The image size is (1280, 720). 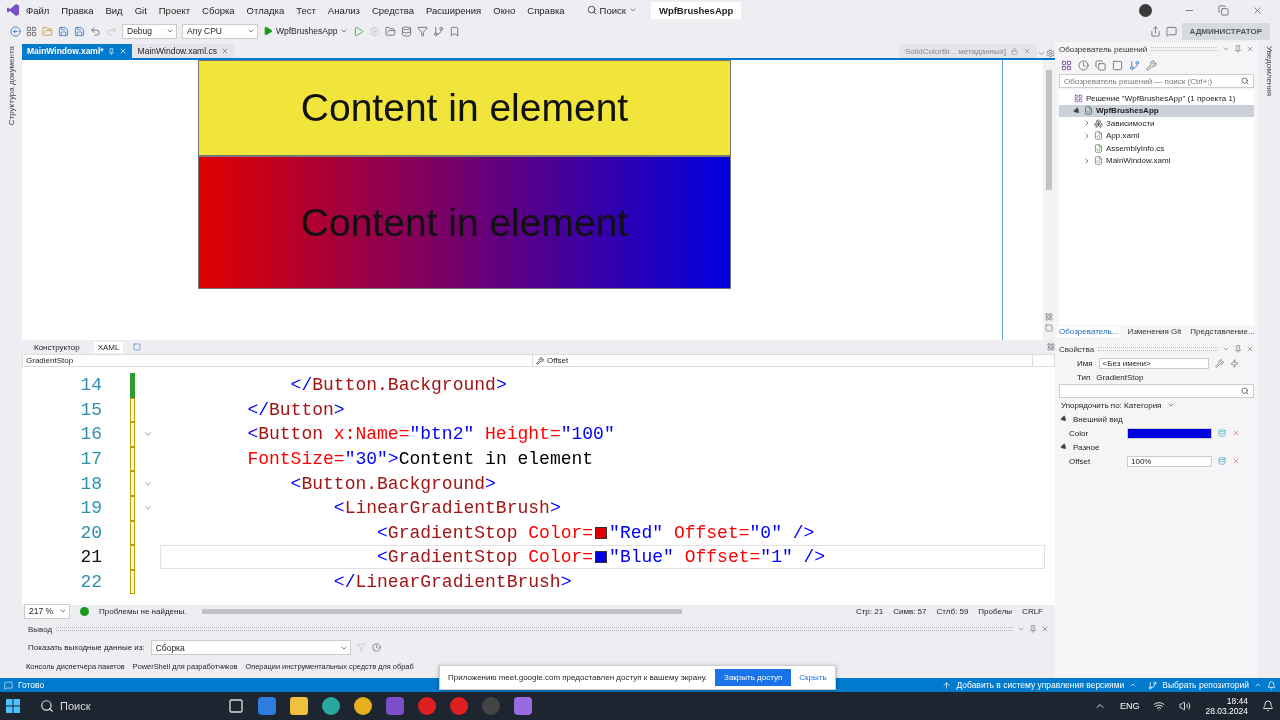 What do you see at coordinates (813, 677) in the screenshot?
I see `hide-link: Скрыть` at bounding box center [813, 677].